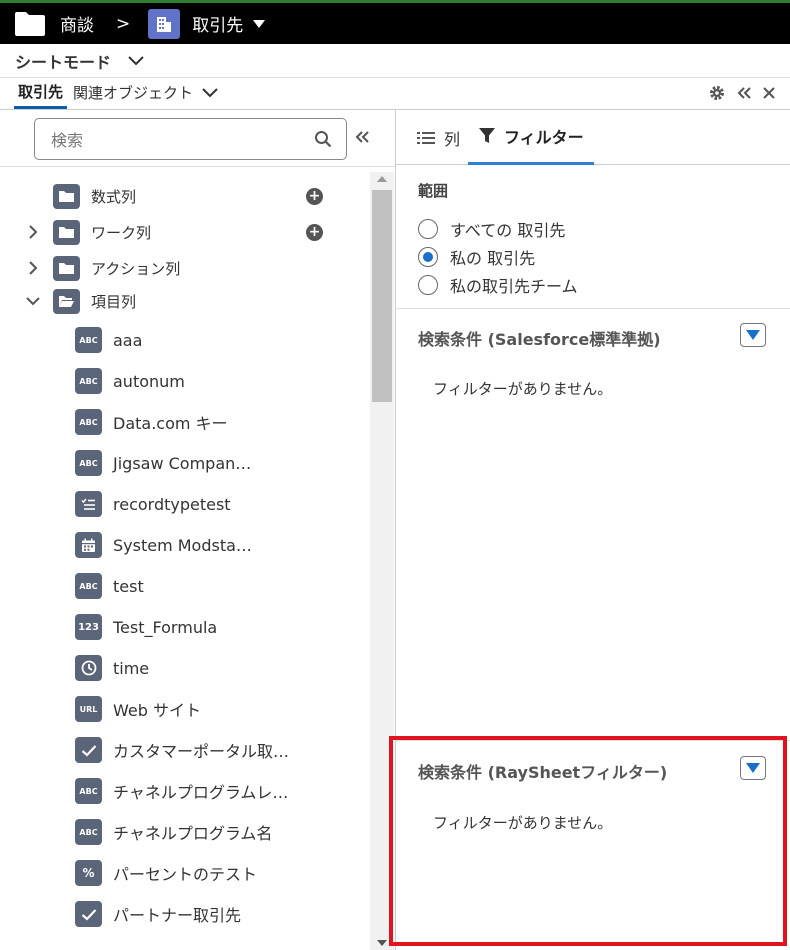 This screenshot has height=950, width=790. Describe the element at coordinates (382, 943) in the screenshot. I see `scroll-down-arrow-icon` at that location.